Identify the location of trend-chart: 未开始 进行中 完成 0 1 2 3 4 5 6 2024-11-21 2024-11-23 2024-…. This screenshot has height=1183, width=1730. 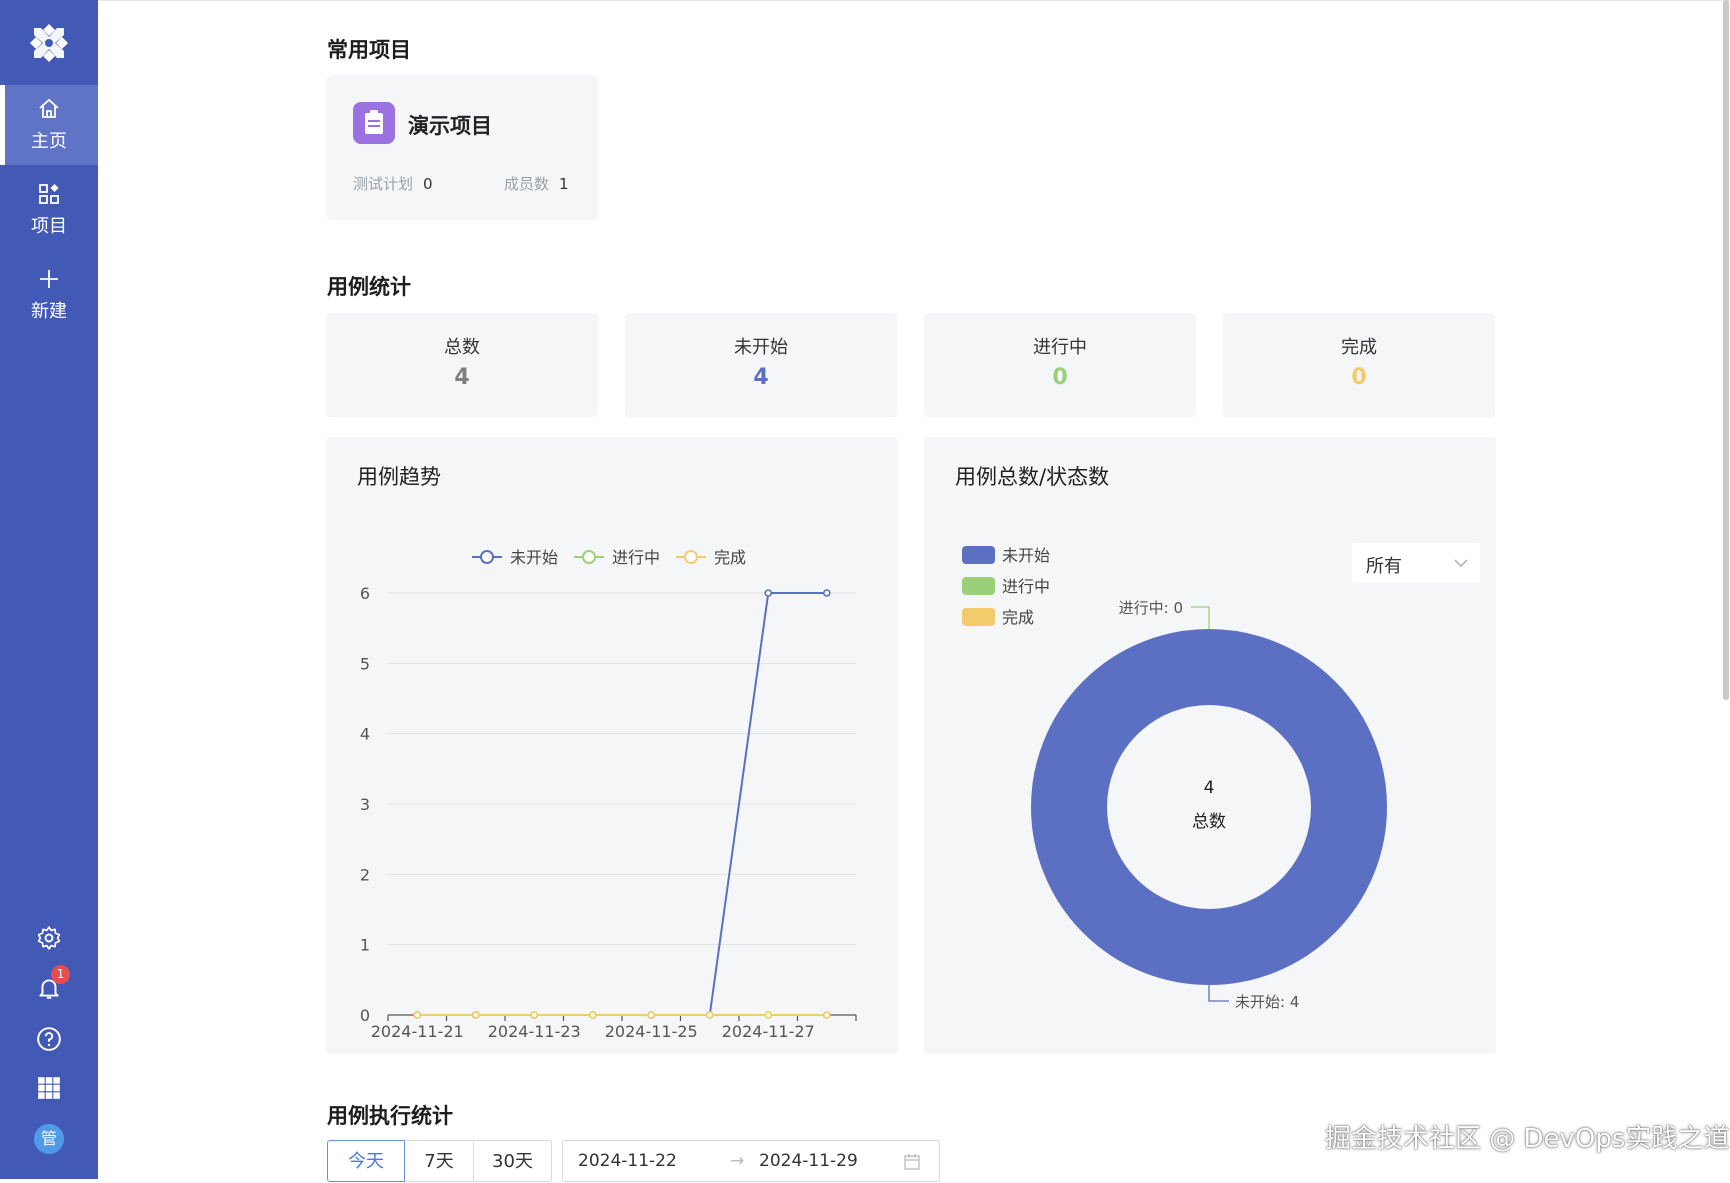
(608, 794).